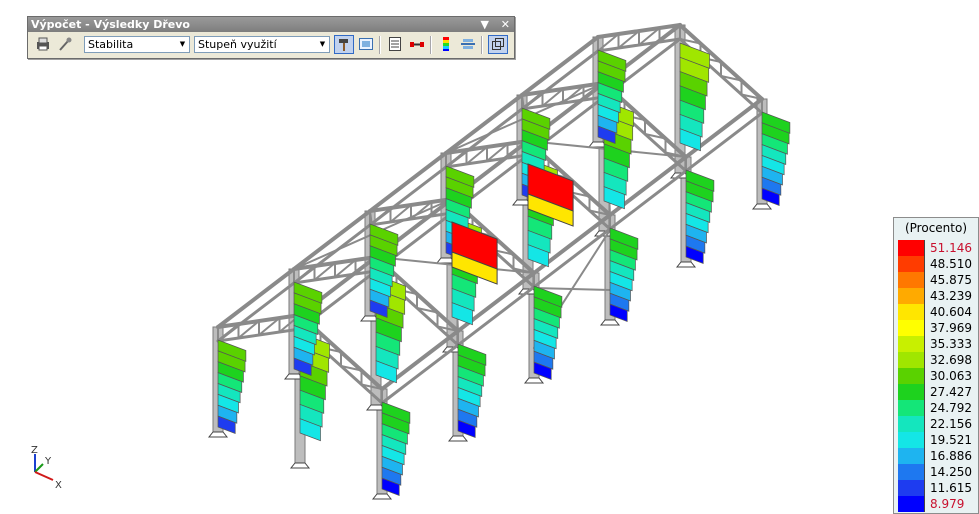  I want to click on legend-value: 8.979, so click(947, 504).